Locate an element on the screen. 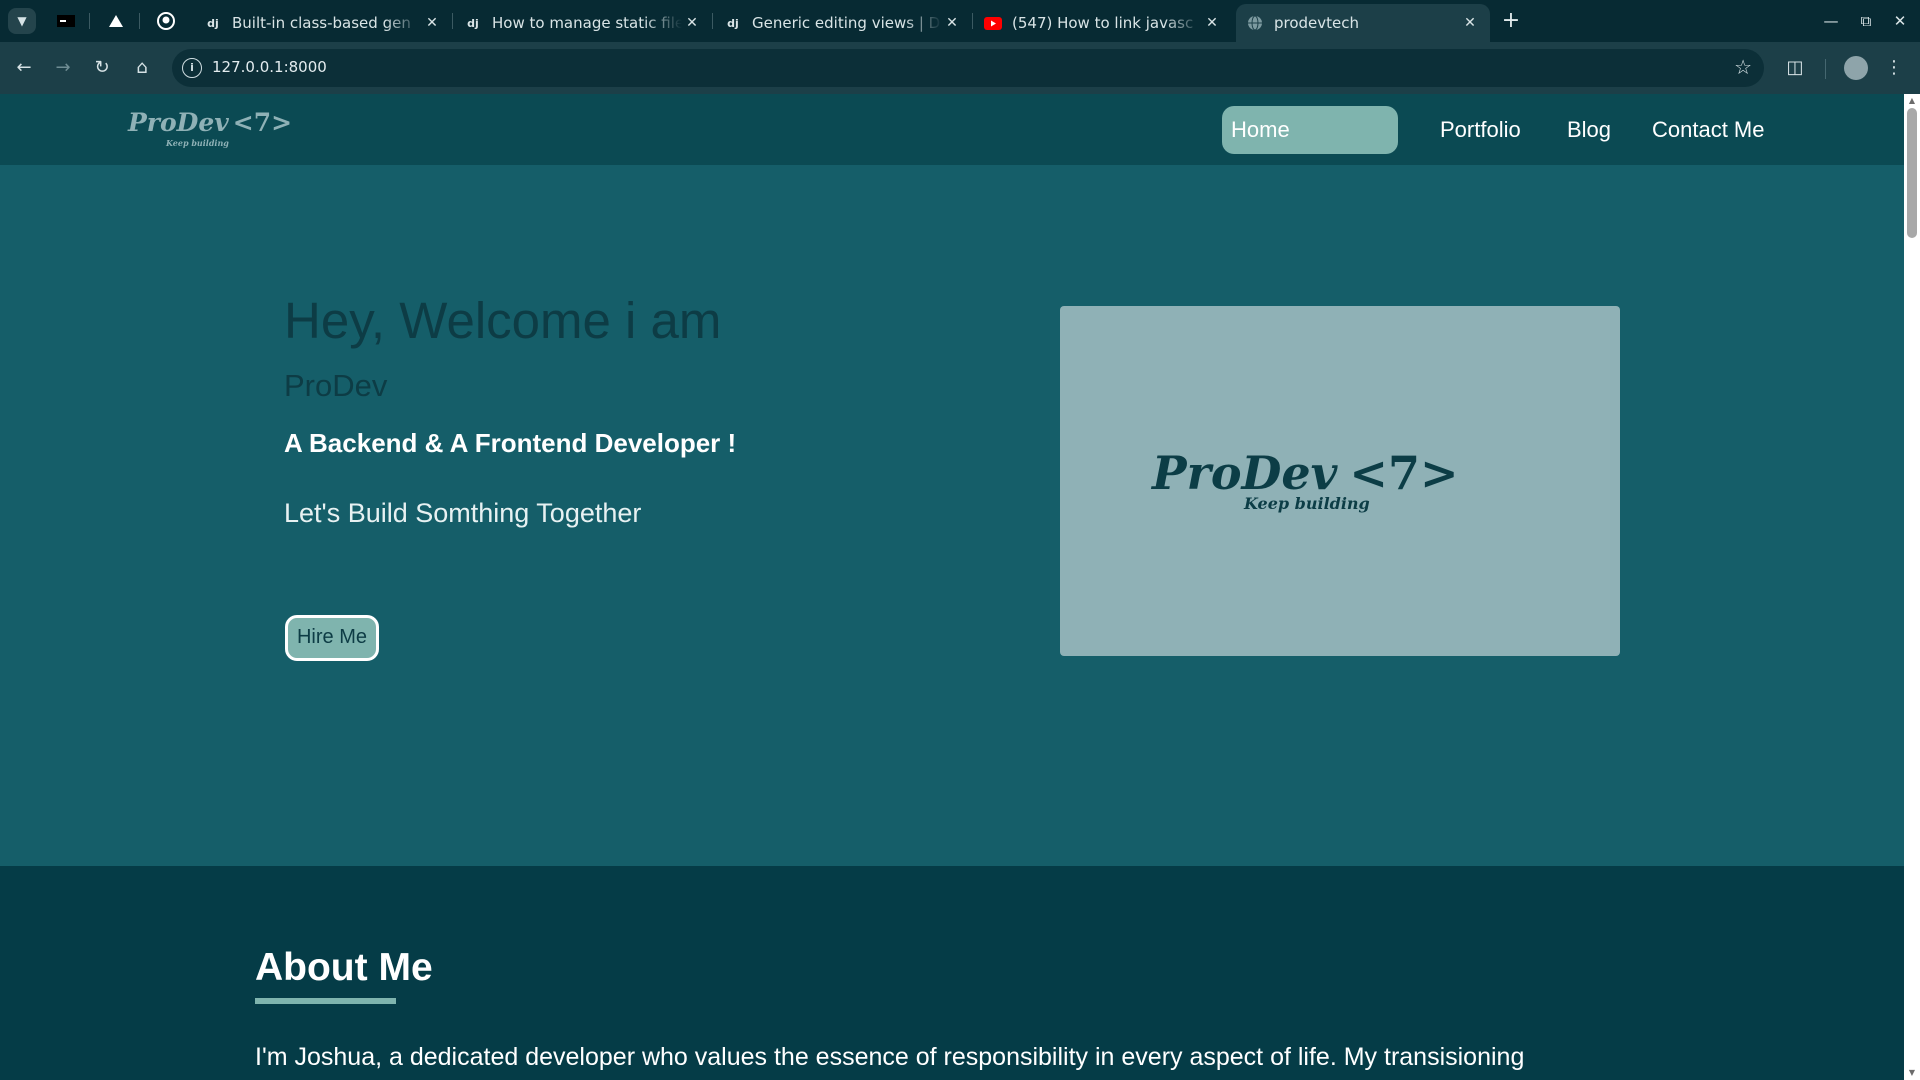 Image resolution: width=1920 pixels, height=1080 pixels. hire-me-button: Hire Me is located at coordinates (332, 638).